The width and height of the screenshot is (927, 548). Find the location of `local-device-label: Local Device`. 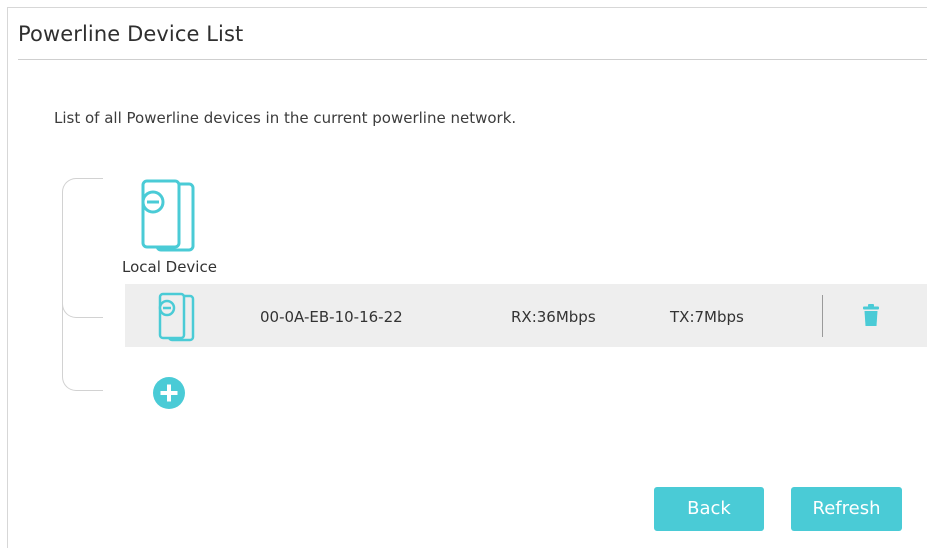

local-device-label: Local Device is located at coordinates (169, 267).